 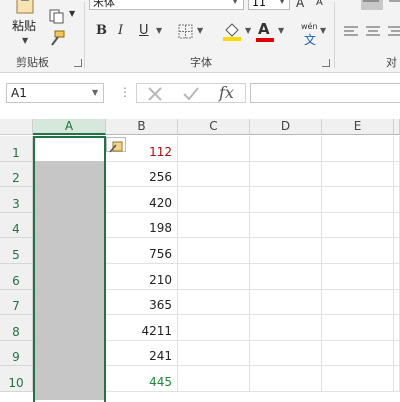 I want to click on formula-bar-grip-icon: ⋮, so click(x=125, y=92).